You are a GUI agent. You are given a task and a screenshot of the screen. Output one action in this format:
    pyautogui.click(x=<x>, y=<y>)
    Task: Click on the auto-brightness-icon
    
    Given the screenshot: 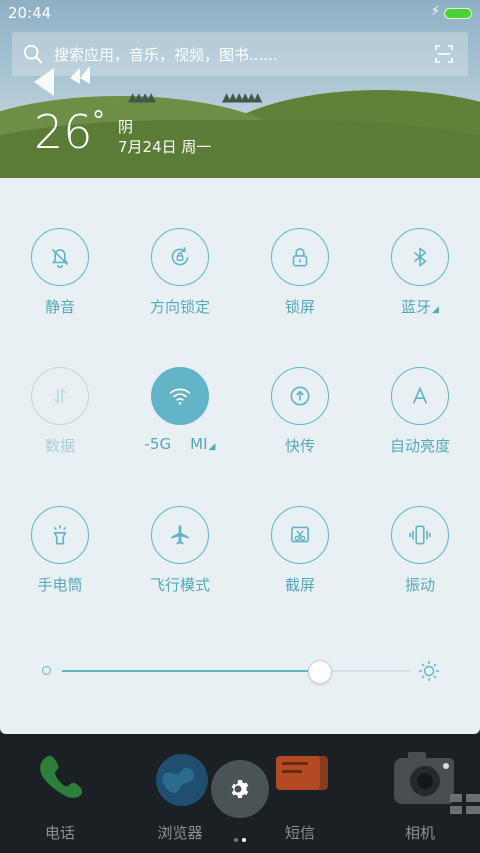 What is the action you would take?
    pyautogui.click(x=420, y=396)
    